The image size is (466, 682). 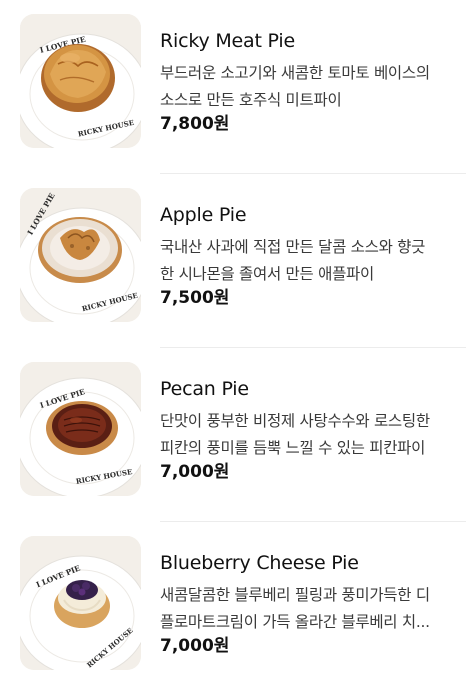 I want to click on item-price: 7,800원, so click(x=195, y=124).